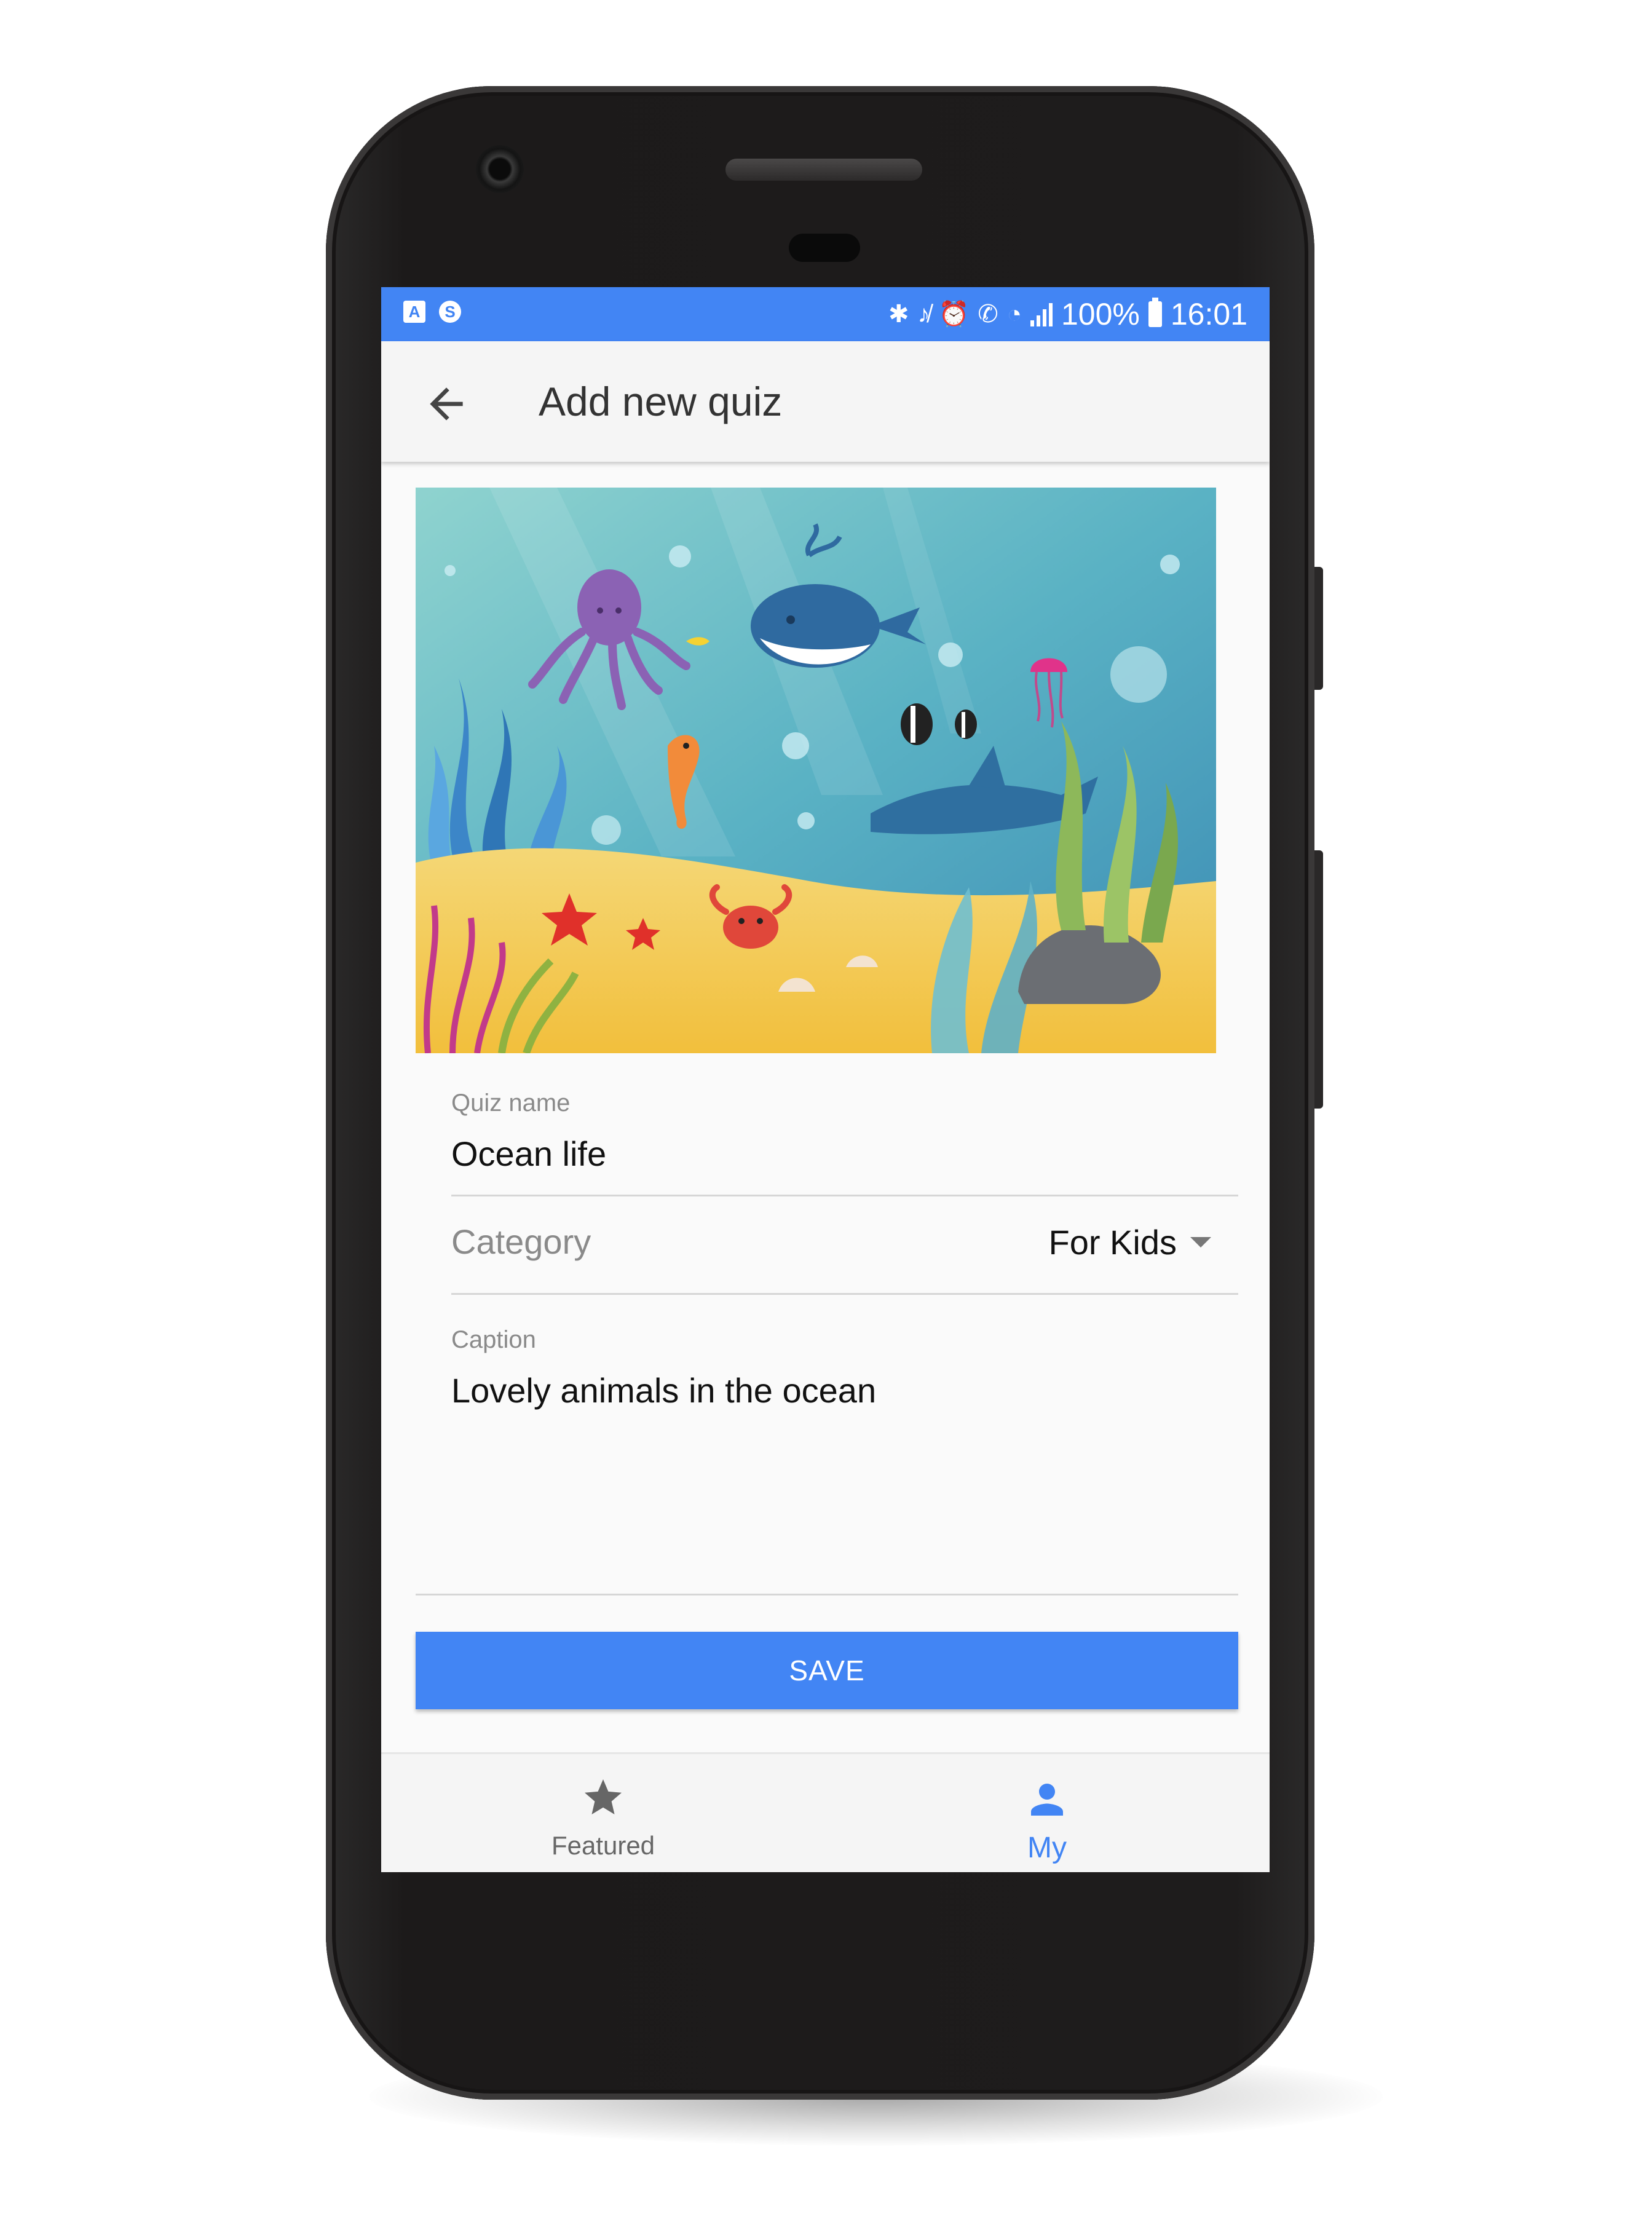 This screenshot has width=1652, height=2222. Describe the element at coordinates (1318, 979) in the screenshot. I see `volume-button` at that location.